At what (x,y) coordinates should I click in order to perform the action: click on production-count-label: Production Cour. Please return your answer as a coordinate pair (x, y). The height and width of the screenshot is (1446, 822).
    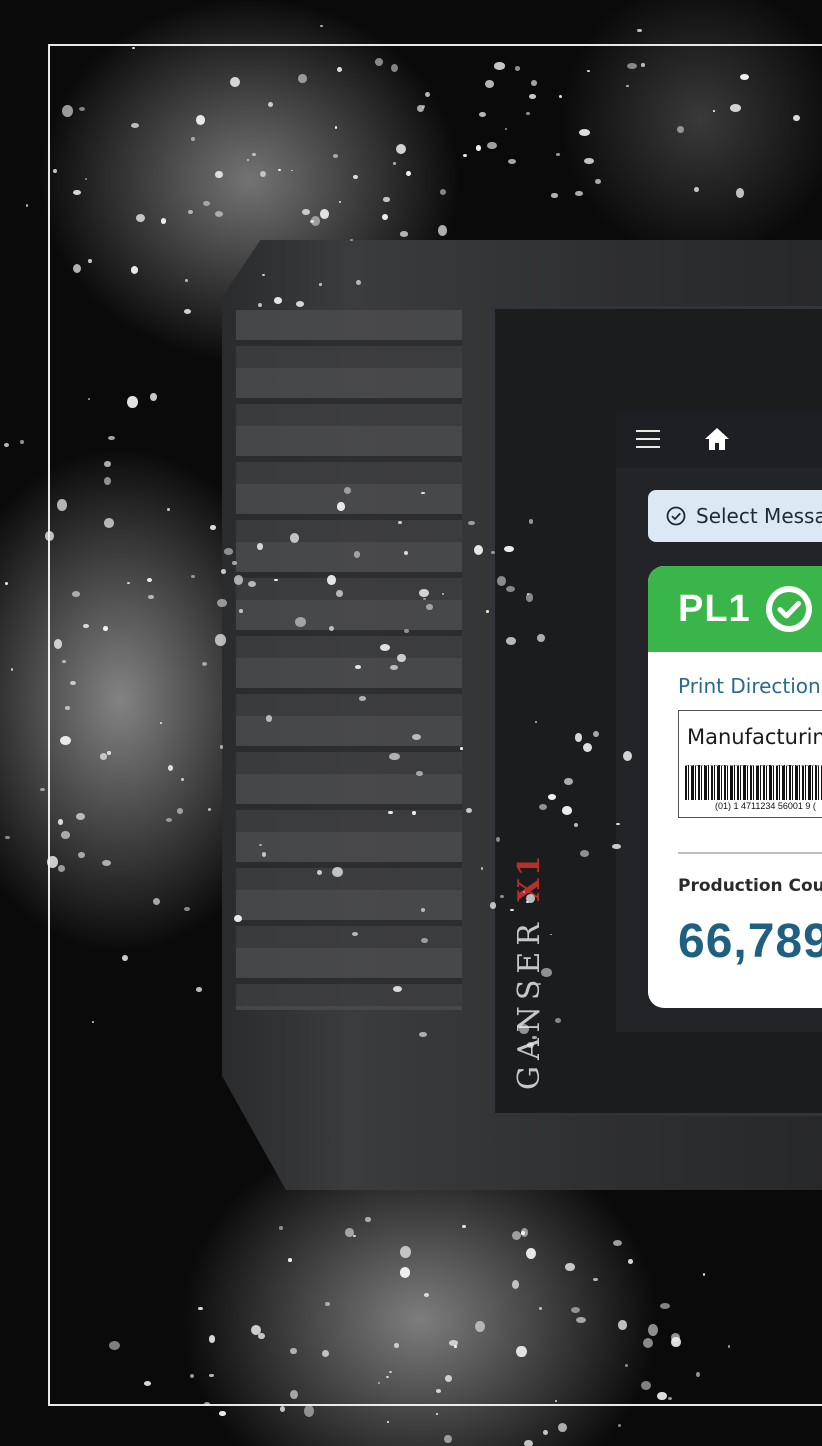
    Looking at the image, I should click on (750, 886).